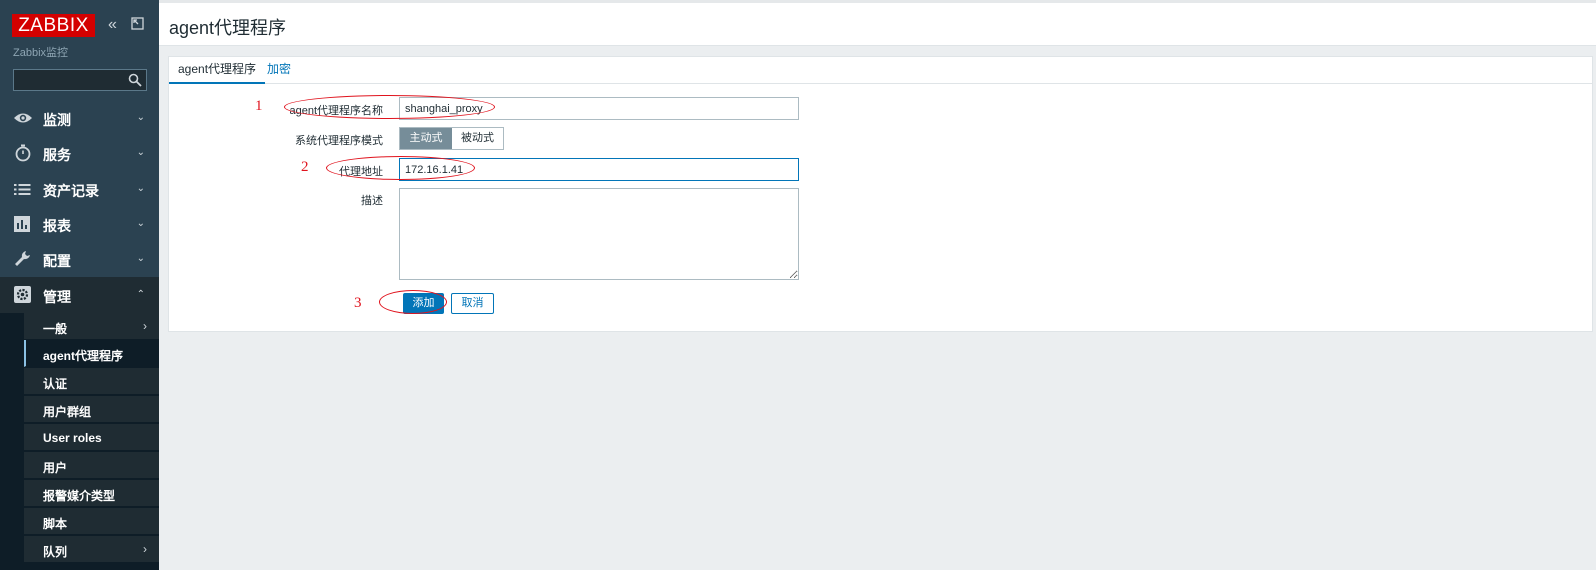 This screenshot has height=570, width=1596. Describe the element at coordinates (57, 155) in the screenshot. I see `menu-label: 服务` at that location.